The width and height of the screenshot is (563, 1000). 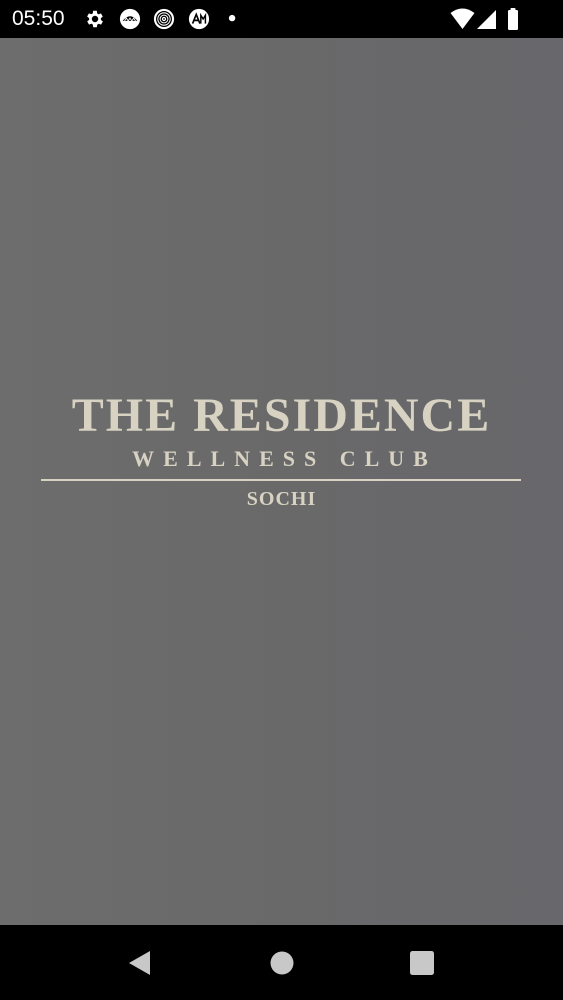 I want to click on logo-title: THE RESIDENCE, so click(x=281, y=415).